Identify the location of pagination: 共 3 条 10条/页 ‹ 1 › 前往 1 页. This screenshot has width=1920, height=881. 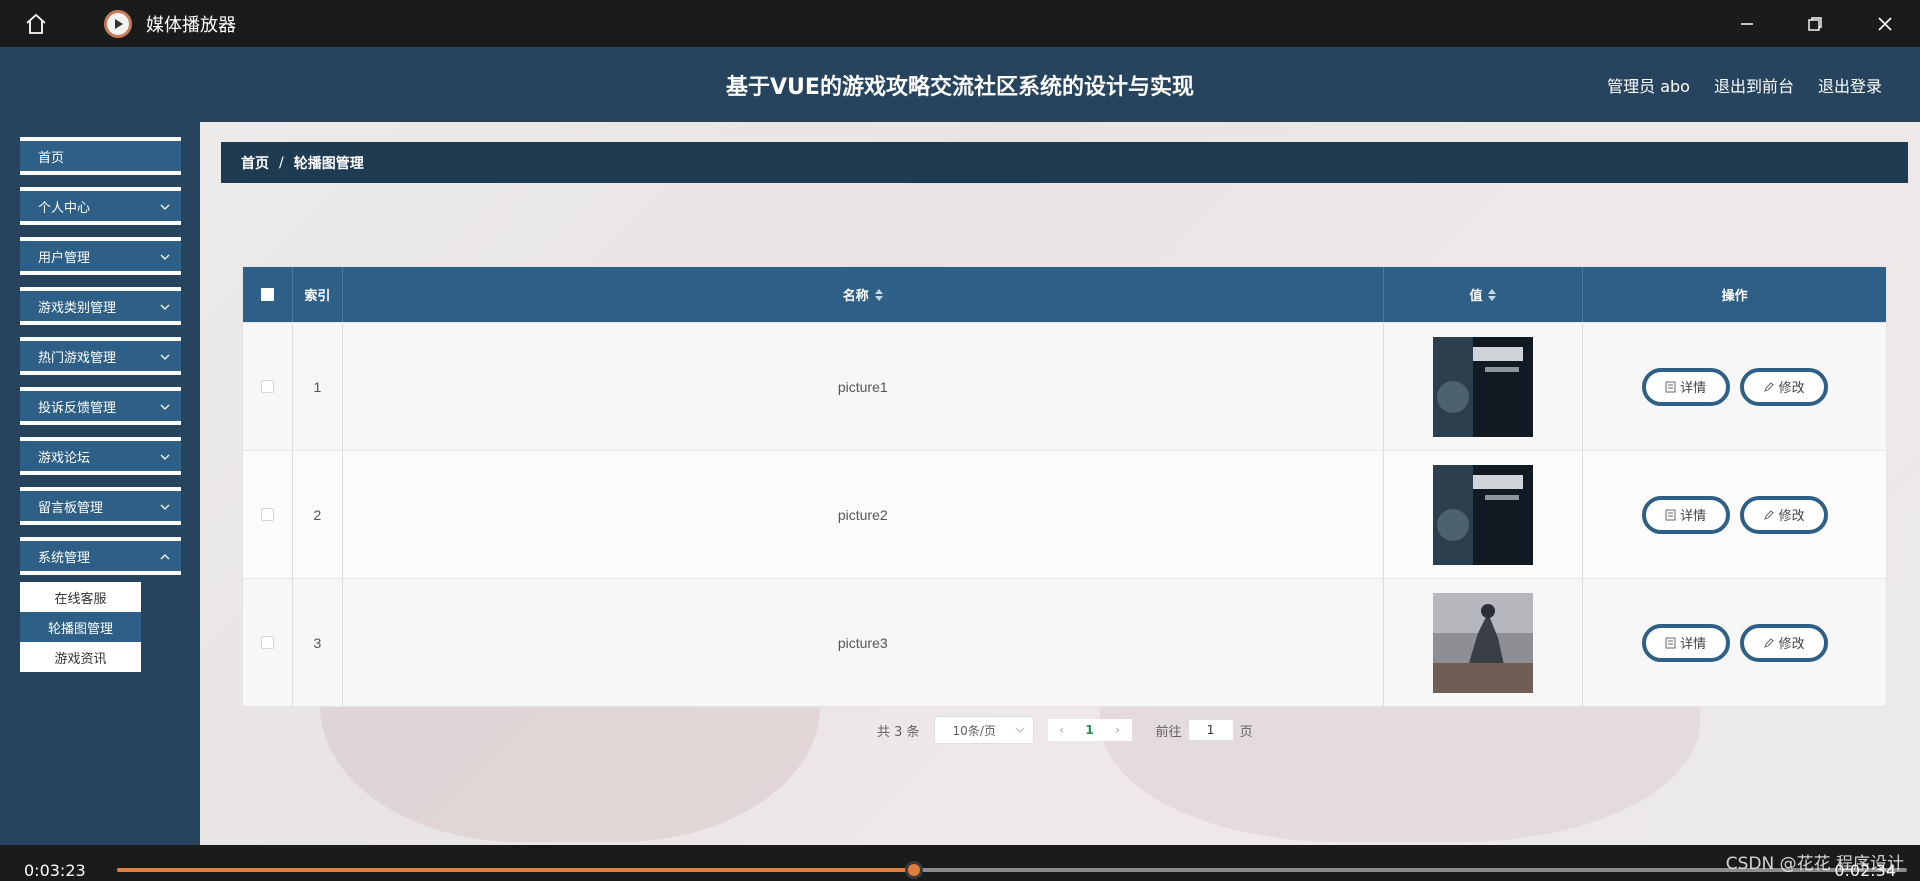
(1065, 730).